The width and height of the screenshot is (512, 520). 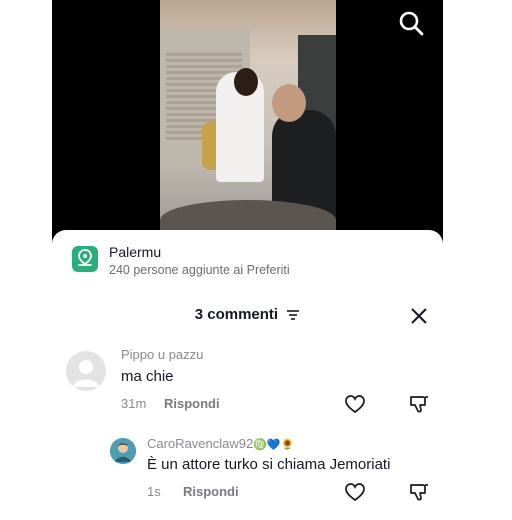 What do you see at coordinates (293, 315) in the screenshot?
I see `sort-icon` at bounding box center [293, 315].